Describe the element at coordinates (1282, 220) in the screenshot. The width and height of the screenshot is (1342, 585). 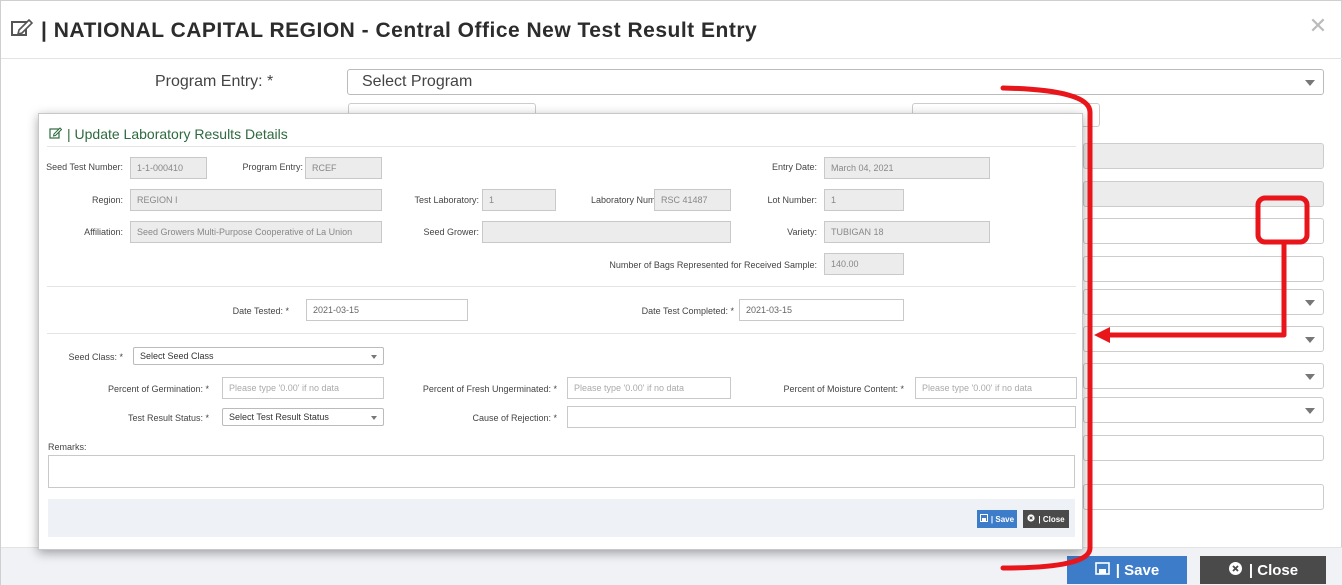
I see `annotation-box` at that location.